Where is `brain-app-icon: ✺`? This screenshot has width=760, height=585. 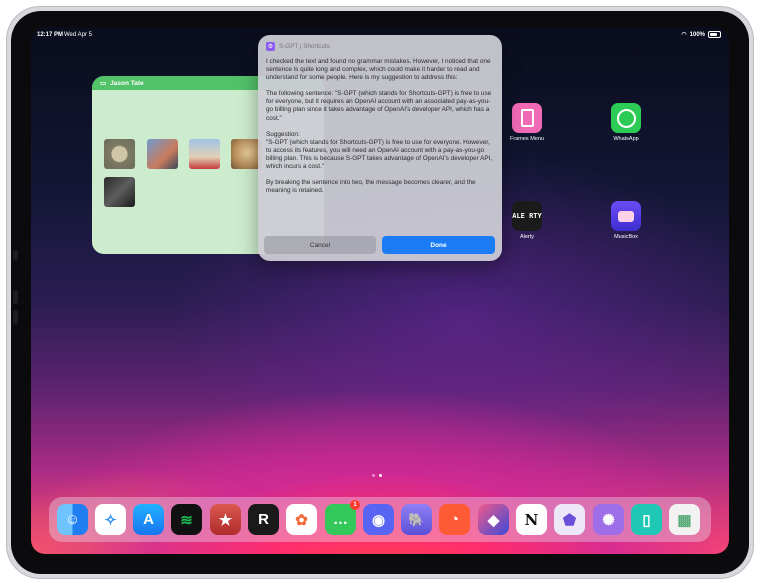
brain-app-icon: ✺ is located at coordinates (608, 519).